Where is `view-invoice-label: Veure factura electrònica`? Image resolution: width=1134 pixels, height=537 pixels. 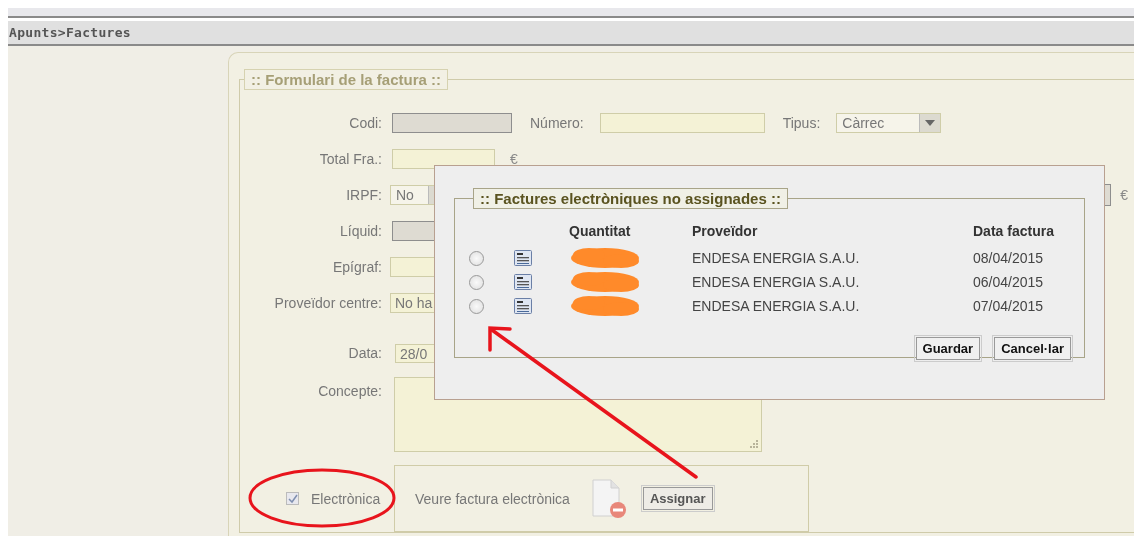
view-invoice-label: Veure factura electrònica is located at coordinates (492, 498).